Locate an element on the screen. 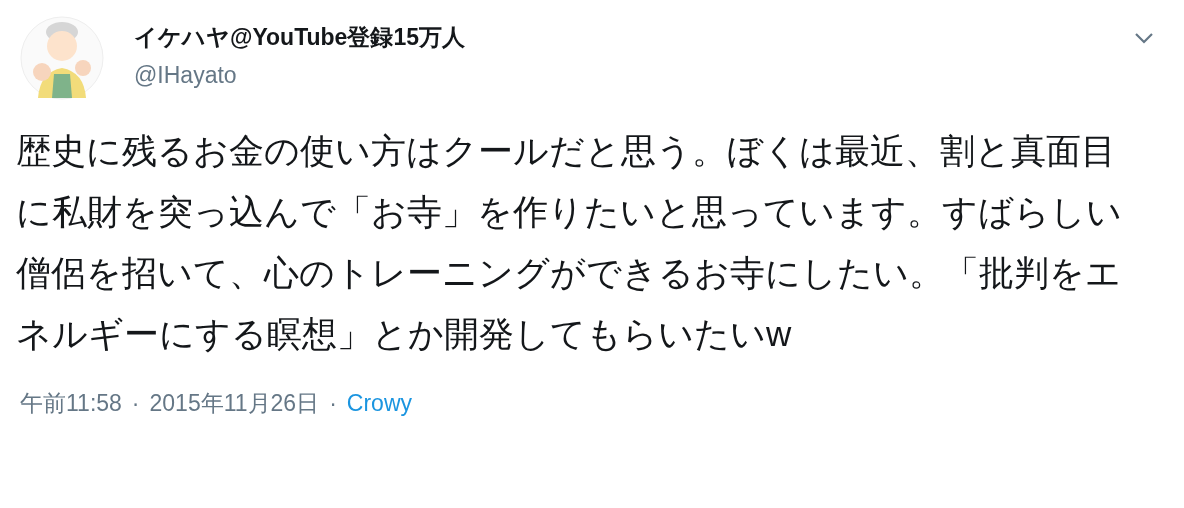  chevron-down-icon is located at coordinates (1144, 38).